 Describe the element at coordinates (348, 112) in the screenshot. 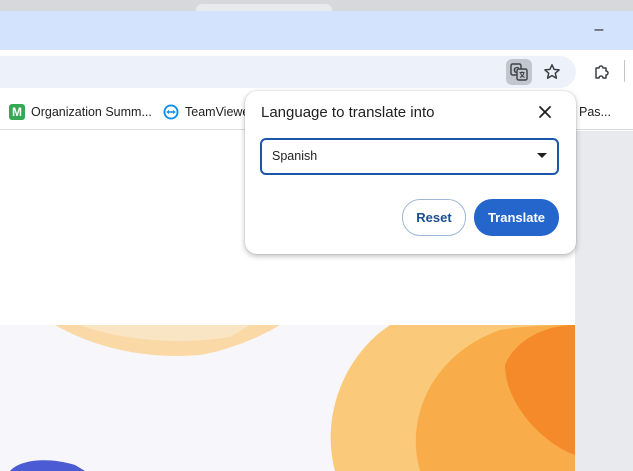

I see `popup-title: Language to translate into` at that location.